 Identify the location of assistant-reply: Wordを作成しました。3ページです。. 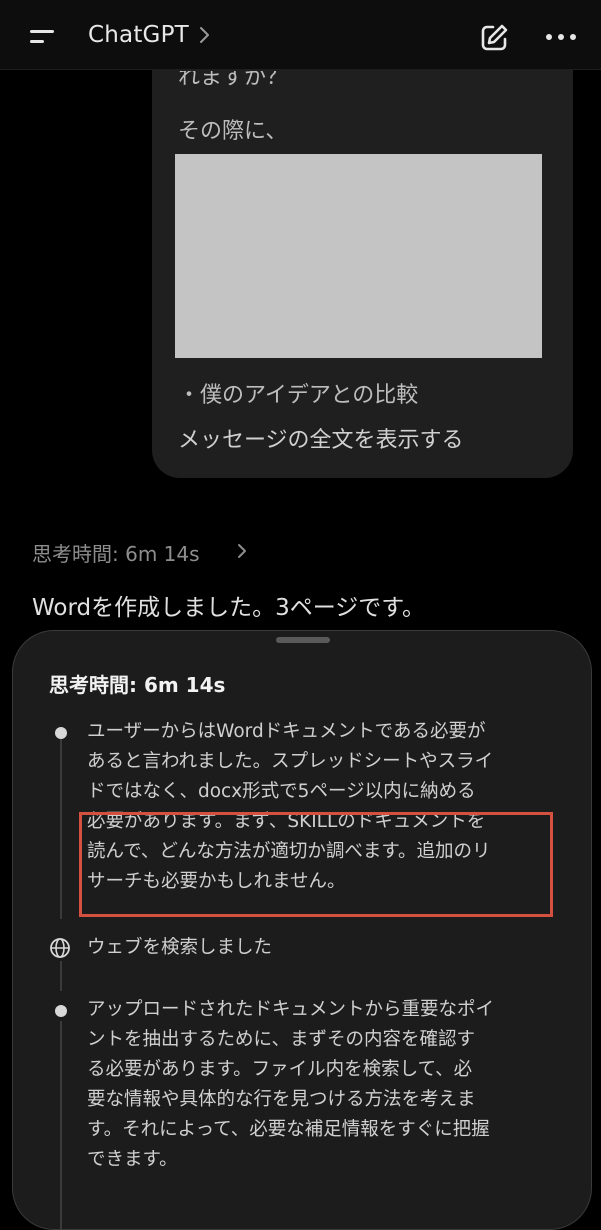
(228, 608).